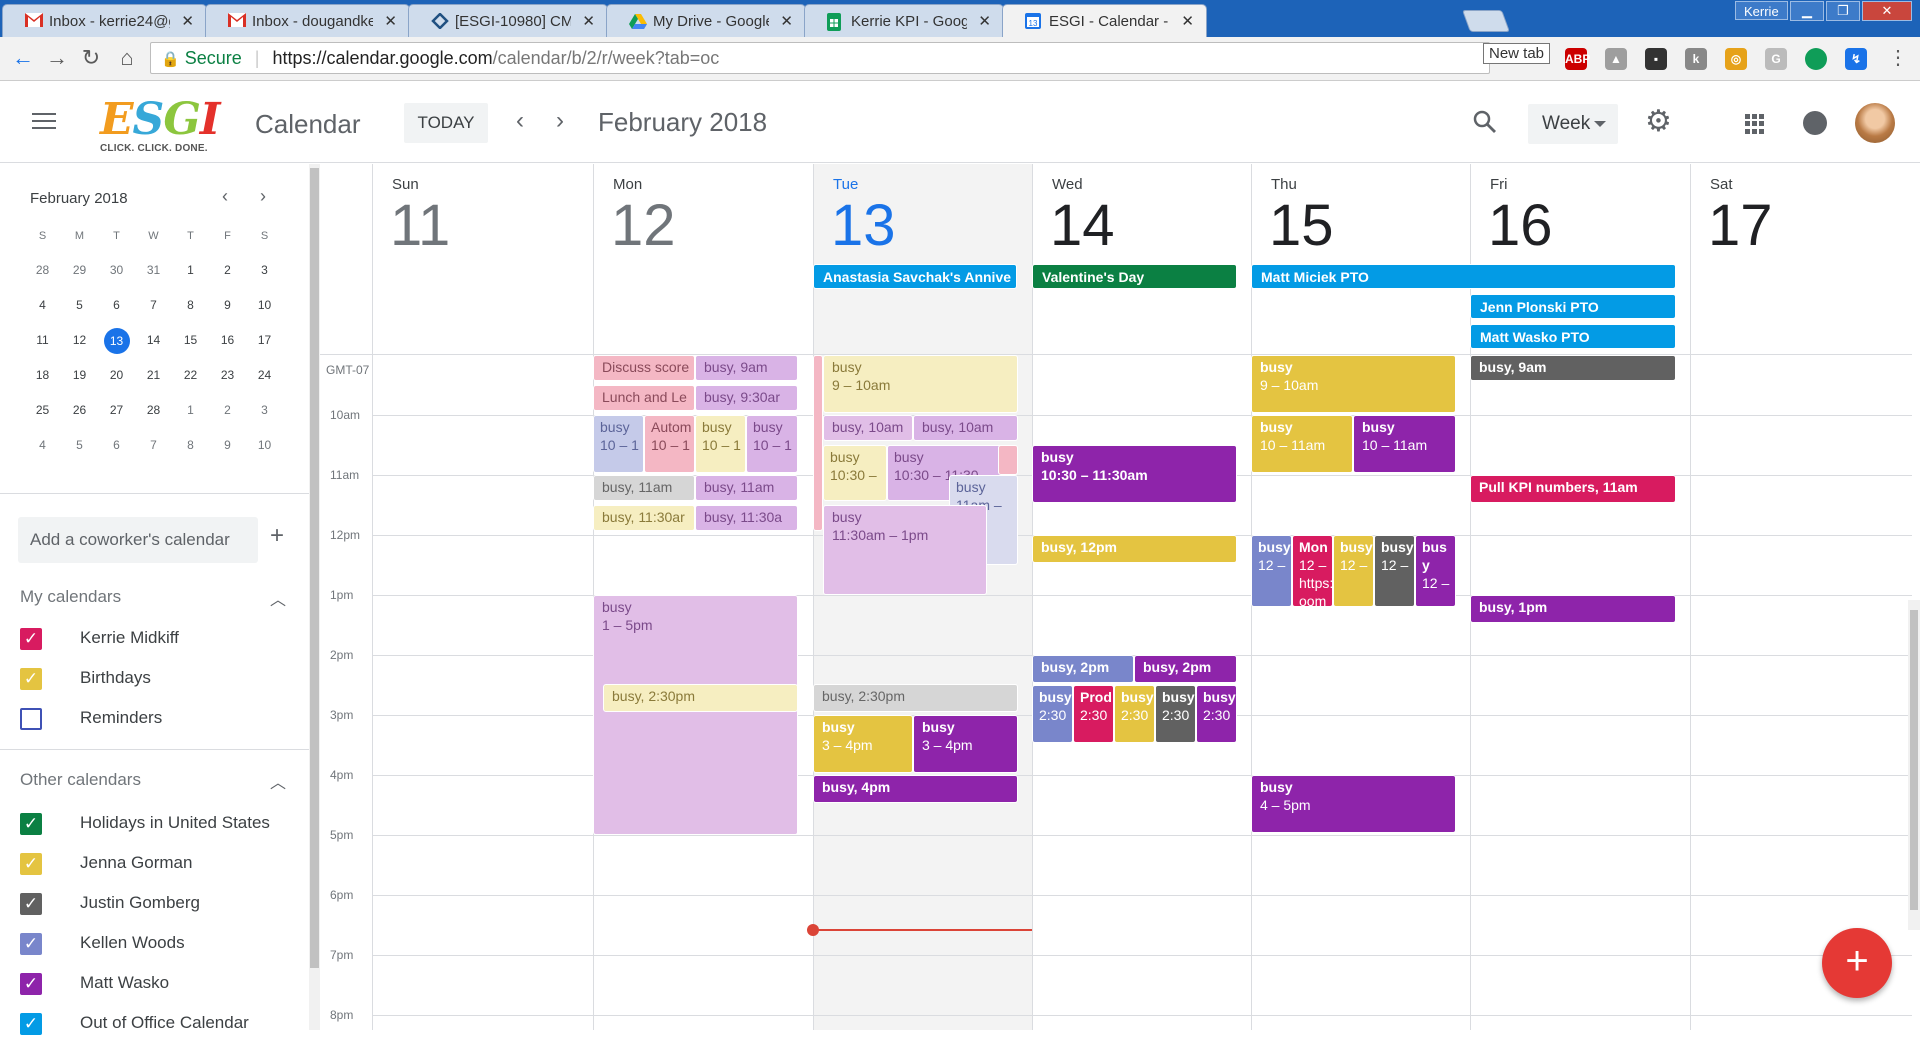 The width and height of the screenshot is (1920, 1039). What do you see at coordinates (695, 715) in the screenshot?
I see `calendar-event: busy 1 – 5pm` at bounding box center [695, 715].